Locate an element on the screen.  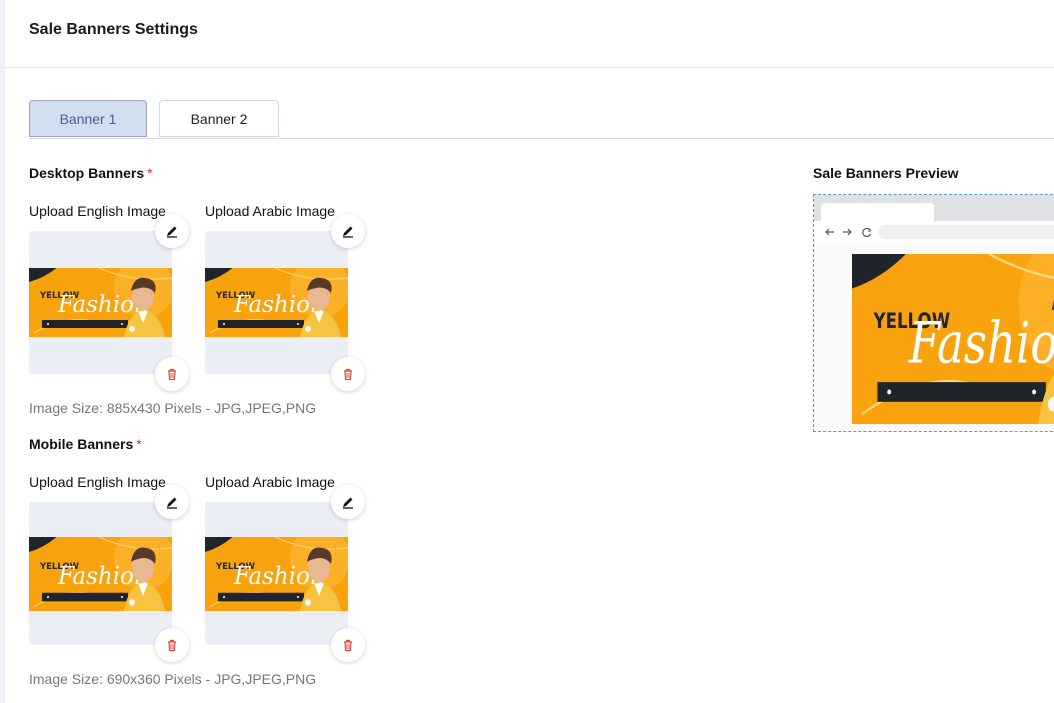
mobile-english-edit-button is located at coordinates (172, 502).